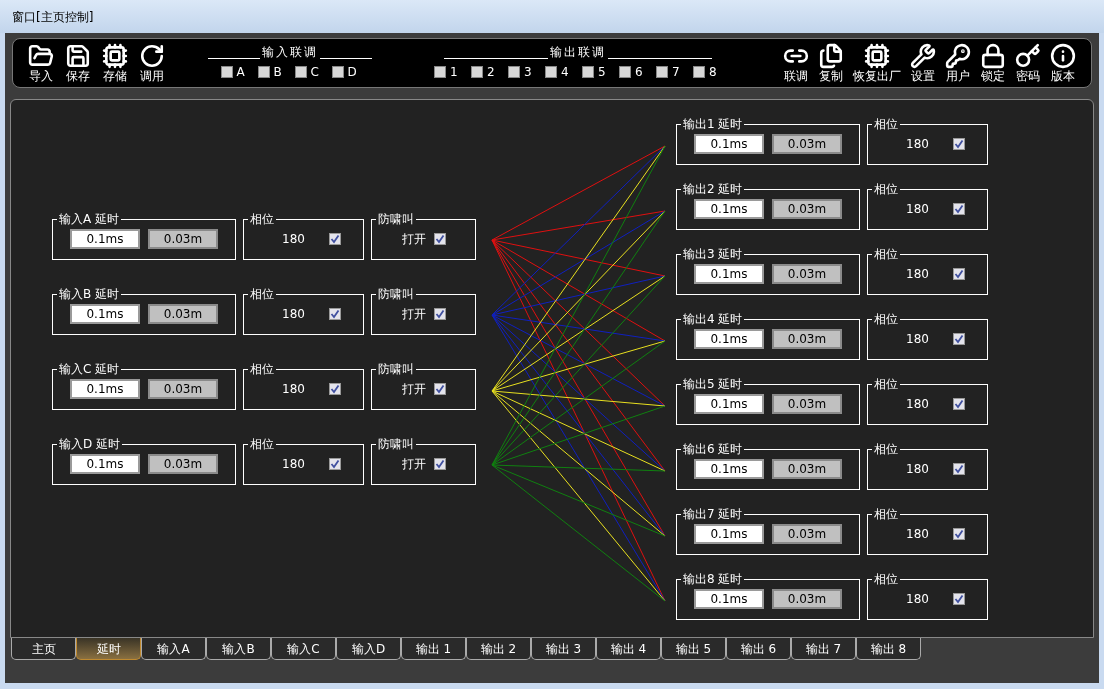 The image size is (1104, 689). I want to click on toolbar-button: 复制, so click(831, 63).